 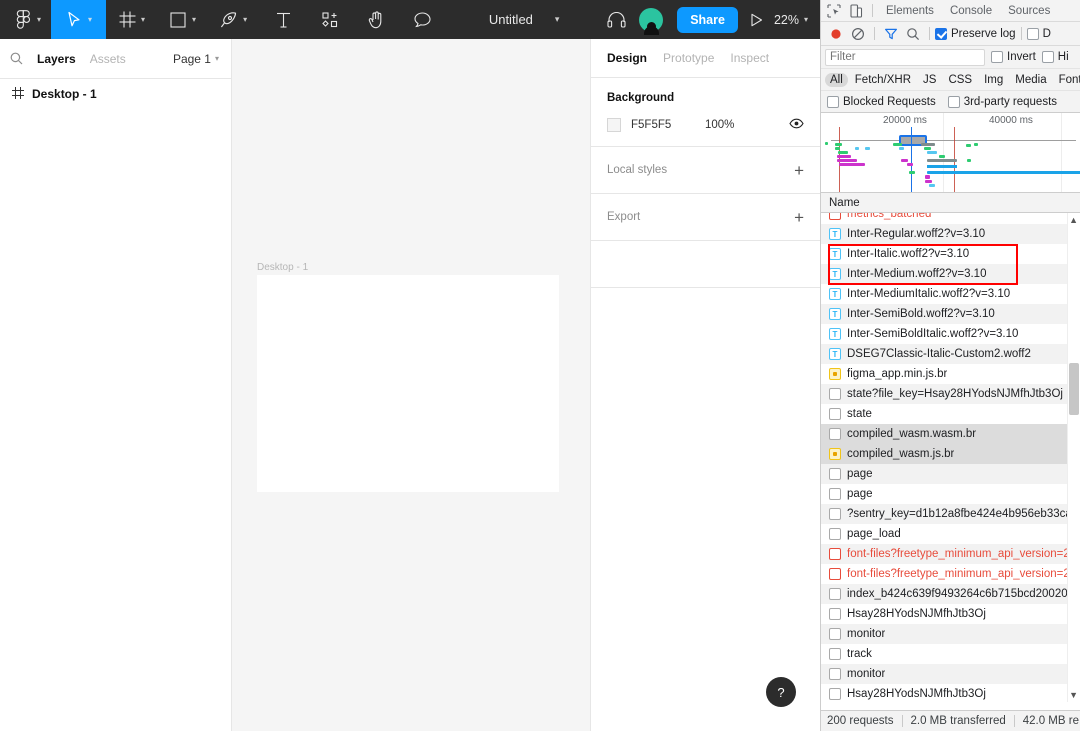 What do you see at coordinates (950, 434) in the screenshot?
I see `table-row: compiled_wasm.wasm.br` at bounding box center [950, 434].